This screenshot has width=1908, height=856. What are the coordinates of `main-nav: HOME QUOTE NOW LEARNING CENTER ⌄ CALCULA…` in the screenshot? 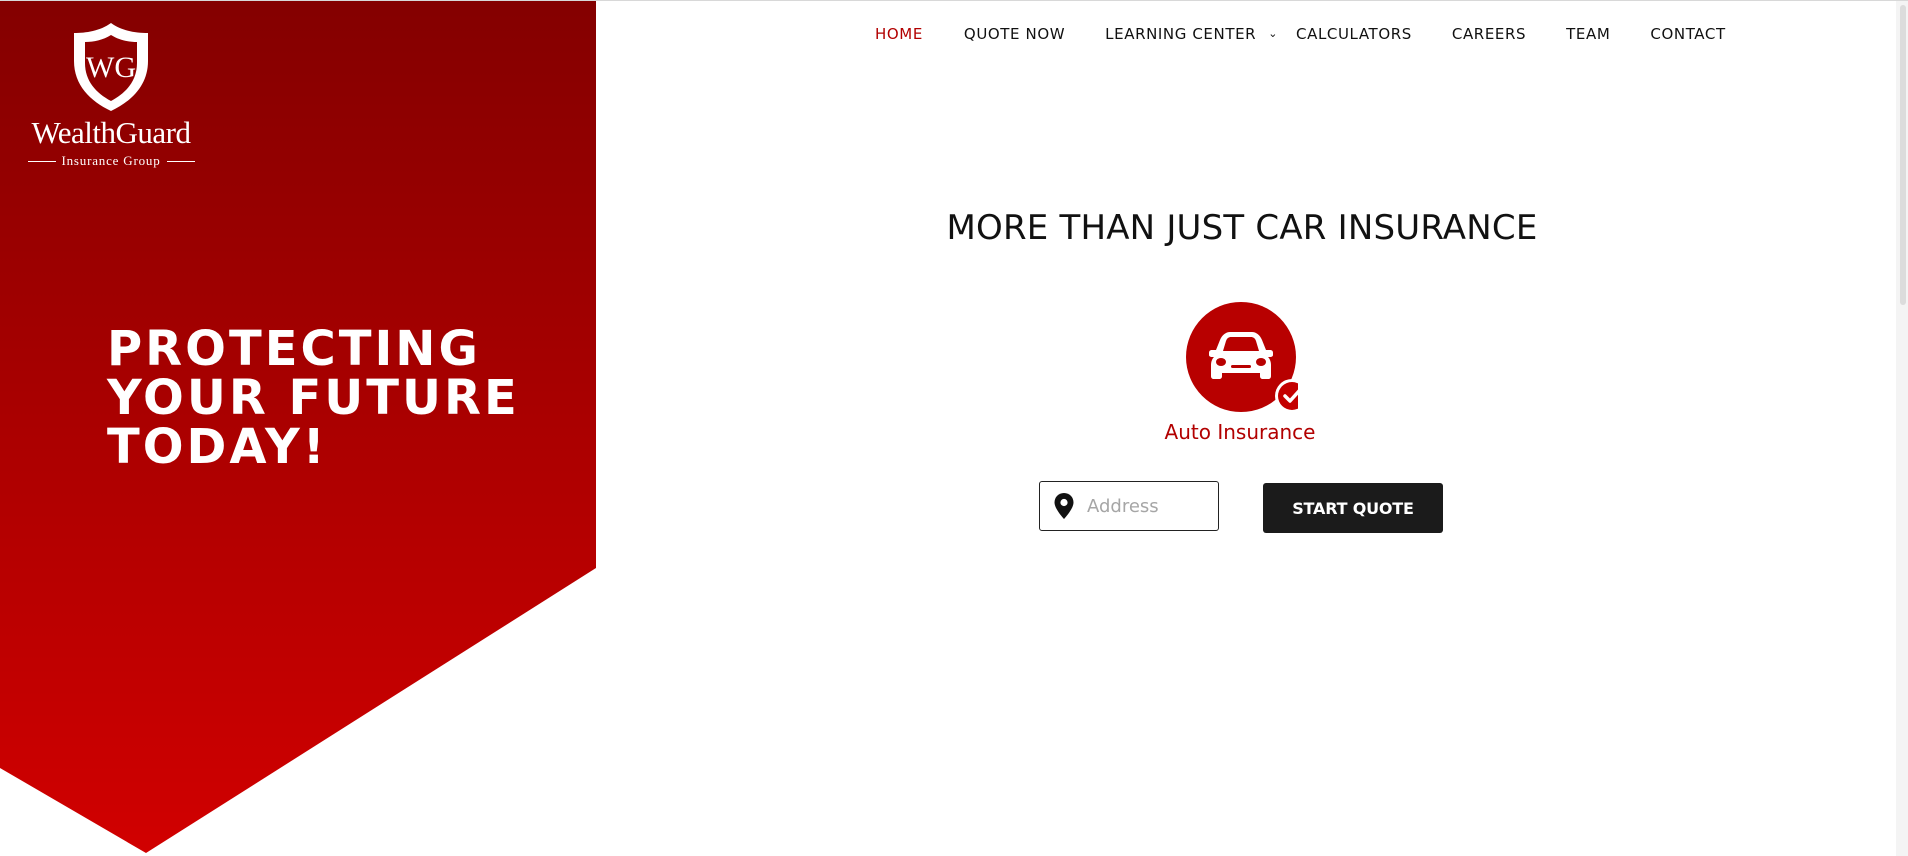 It's located at (1300, 34).